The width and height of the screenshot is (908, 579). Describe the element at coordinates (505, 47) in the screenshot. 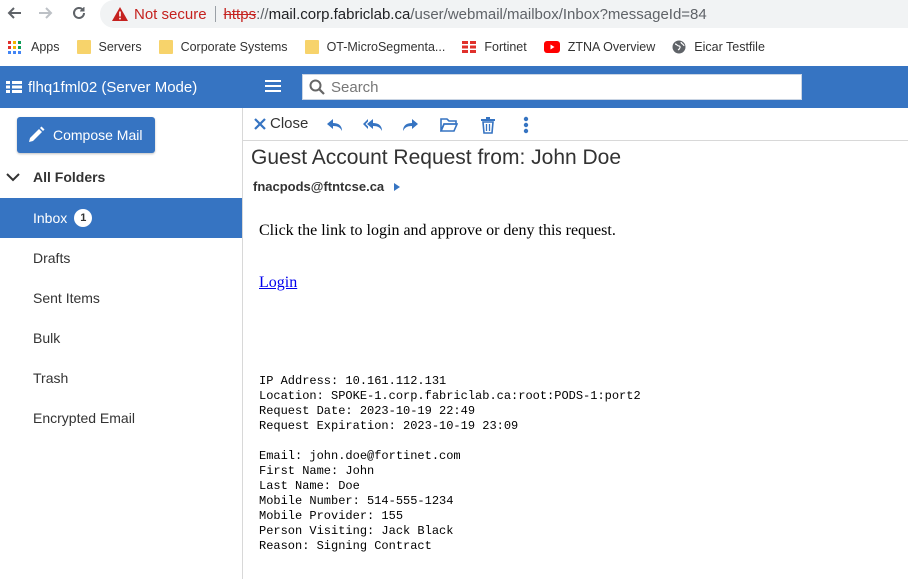

I see `bookmark-label: Fortinet` at that location.